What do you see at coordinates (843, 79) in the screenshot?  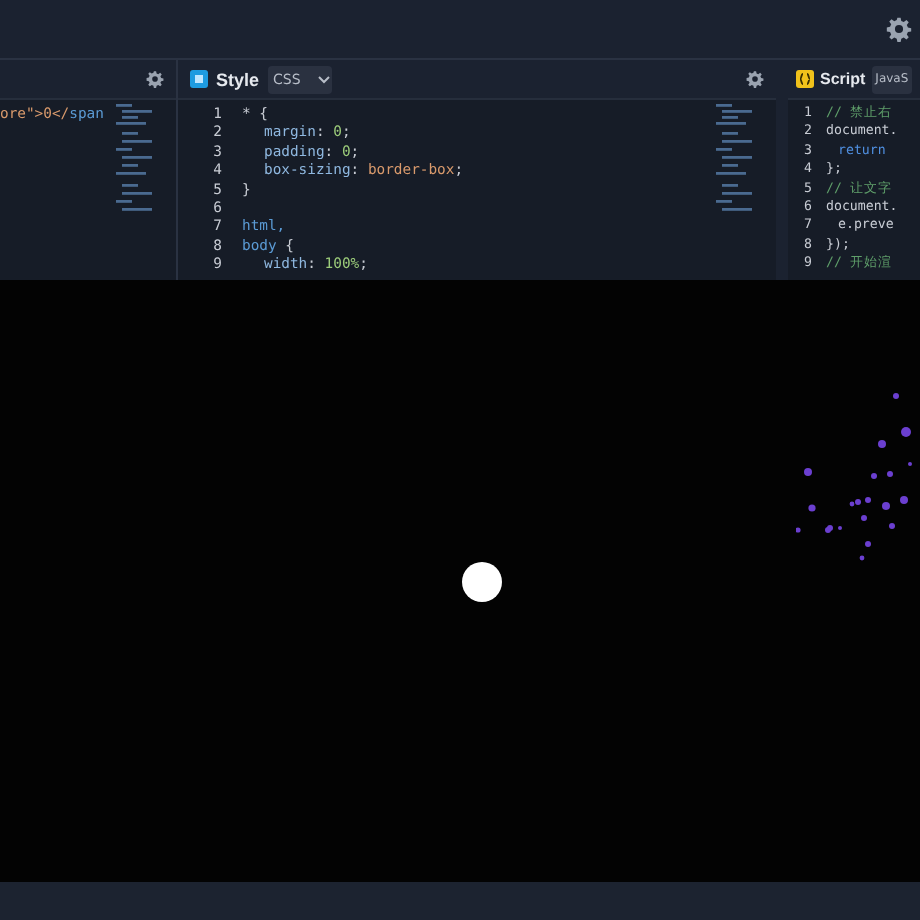 I see `panel-title: Script` at bounding box center [843, 79].